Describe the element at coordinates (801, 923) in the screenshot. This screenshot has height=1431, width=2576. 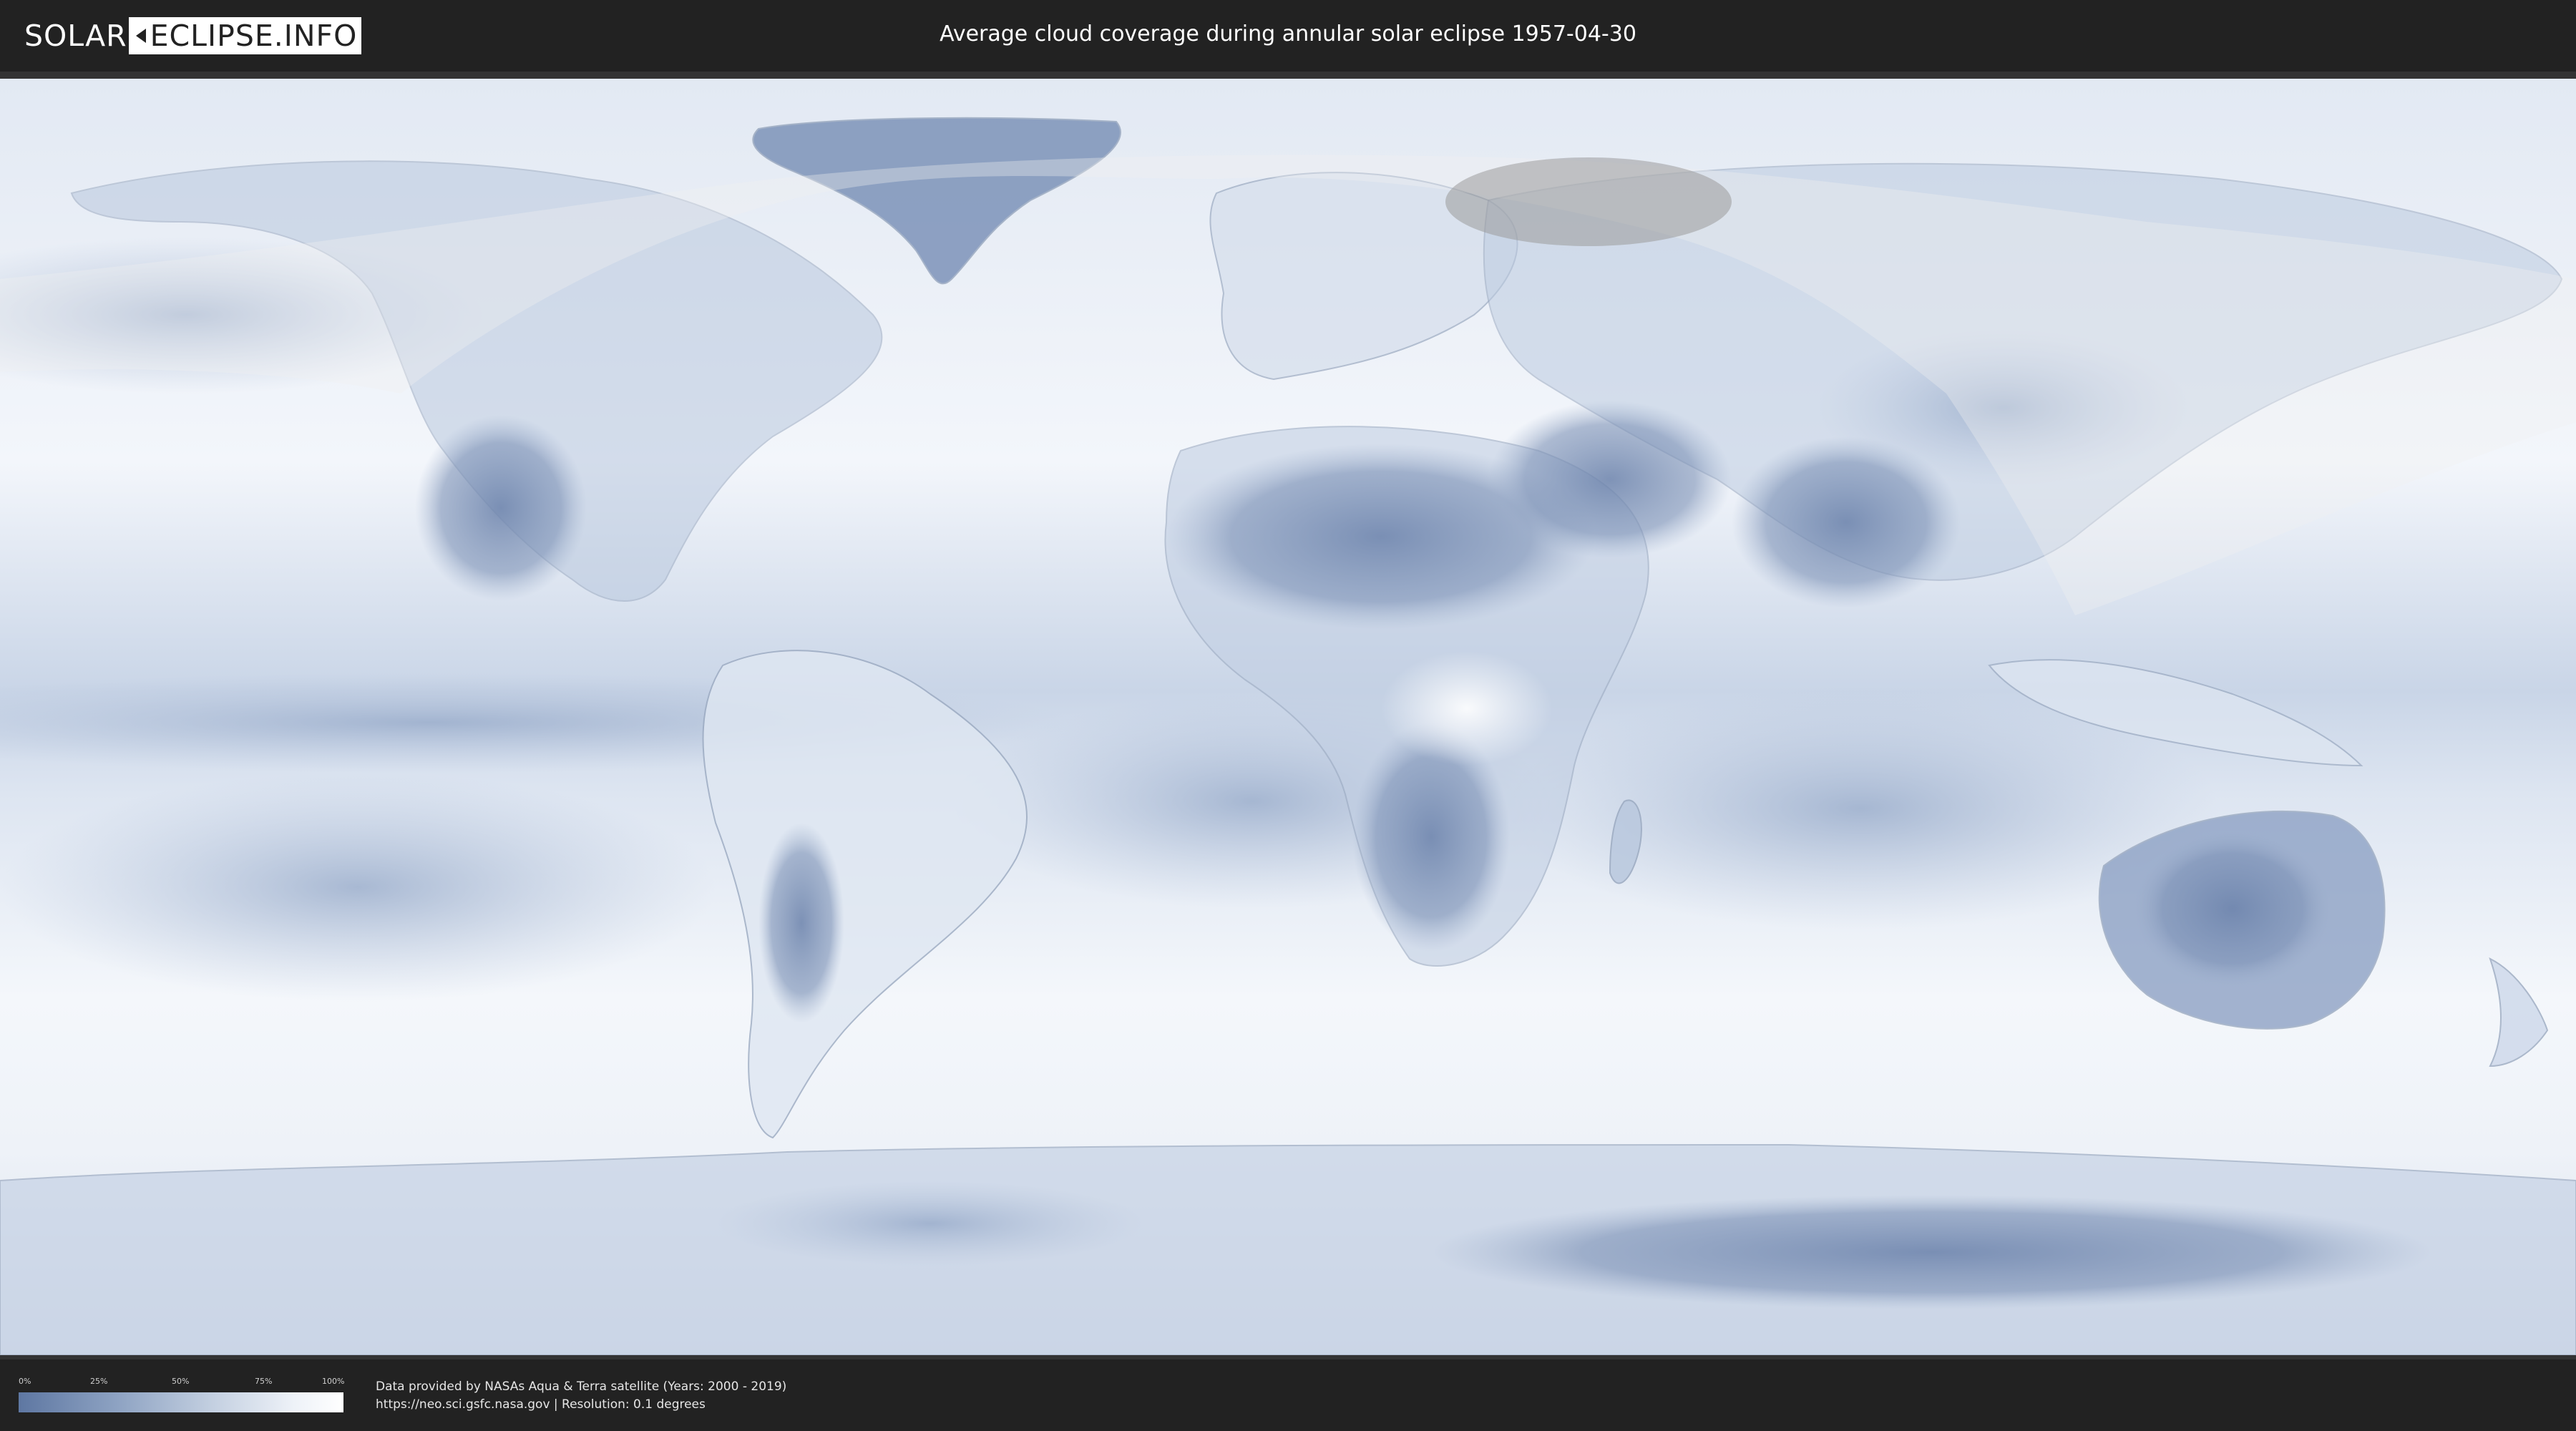
I see `region-andes-dry` at that location.